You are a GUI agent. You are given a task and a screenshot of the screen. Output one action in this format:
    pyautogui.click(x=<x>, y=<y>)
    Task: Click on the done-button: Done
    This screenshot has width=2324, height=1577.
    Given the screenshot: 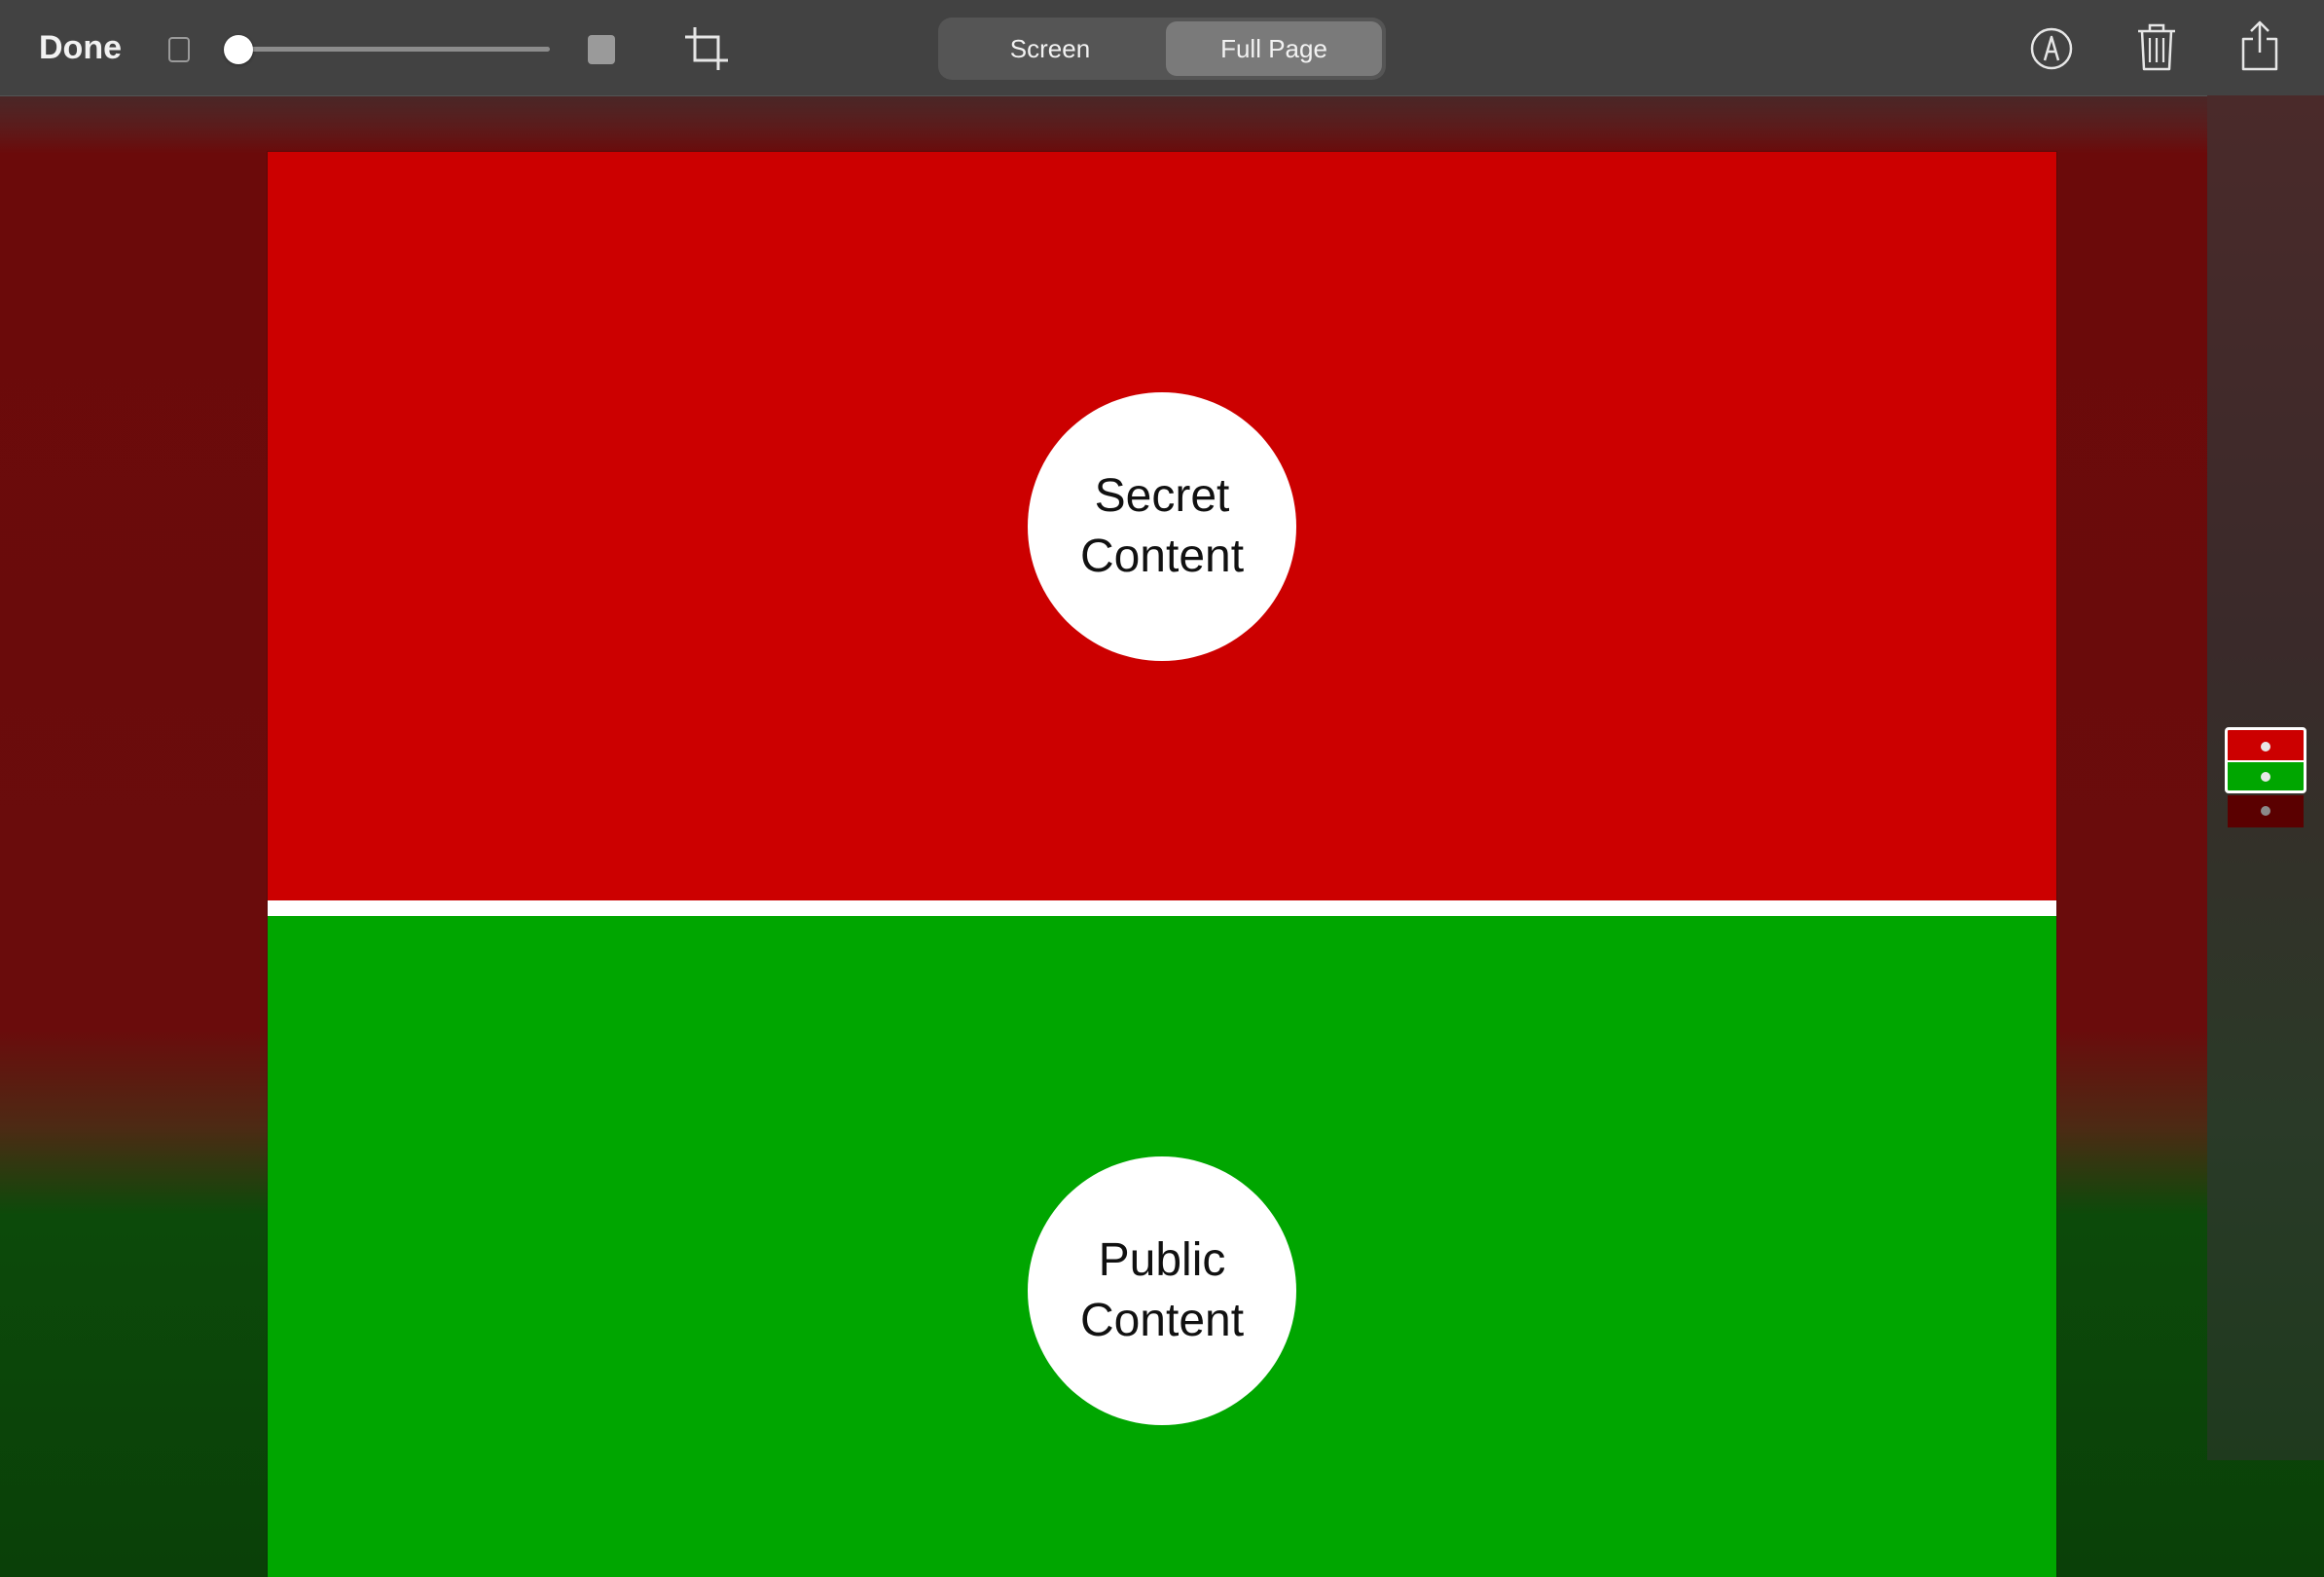 What is the action you would take?
    pyautogui.click(x=80, y=47)
    